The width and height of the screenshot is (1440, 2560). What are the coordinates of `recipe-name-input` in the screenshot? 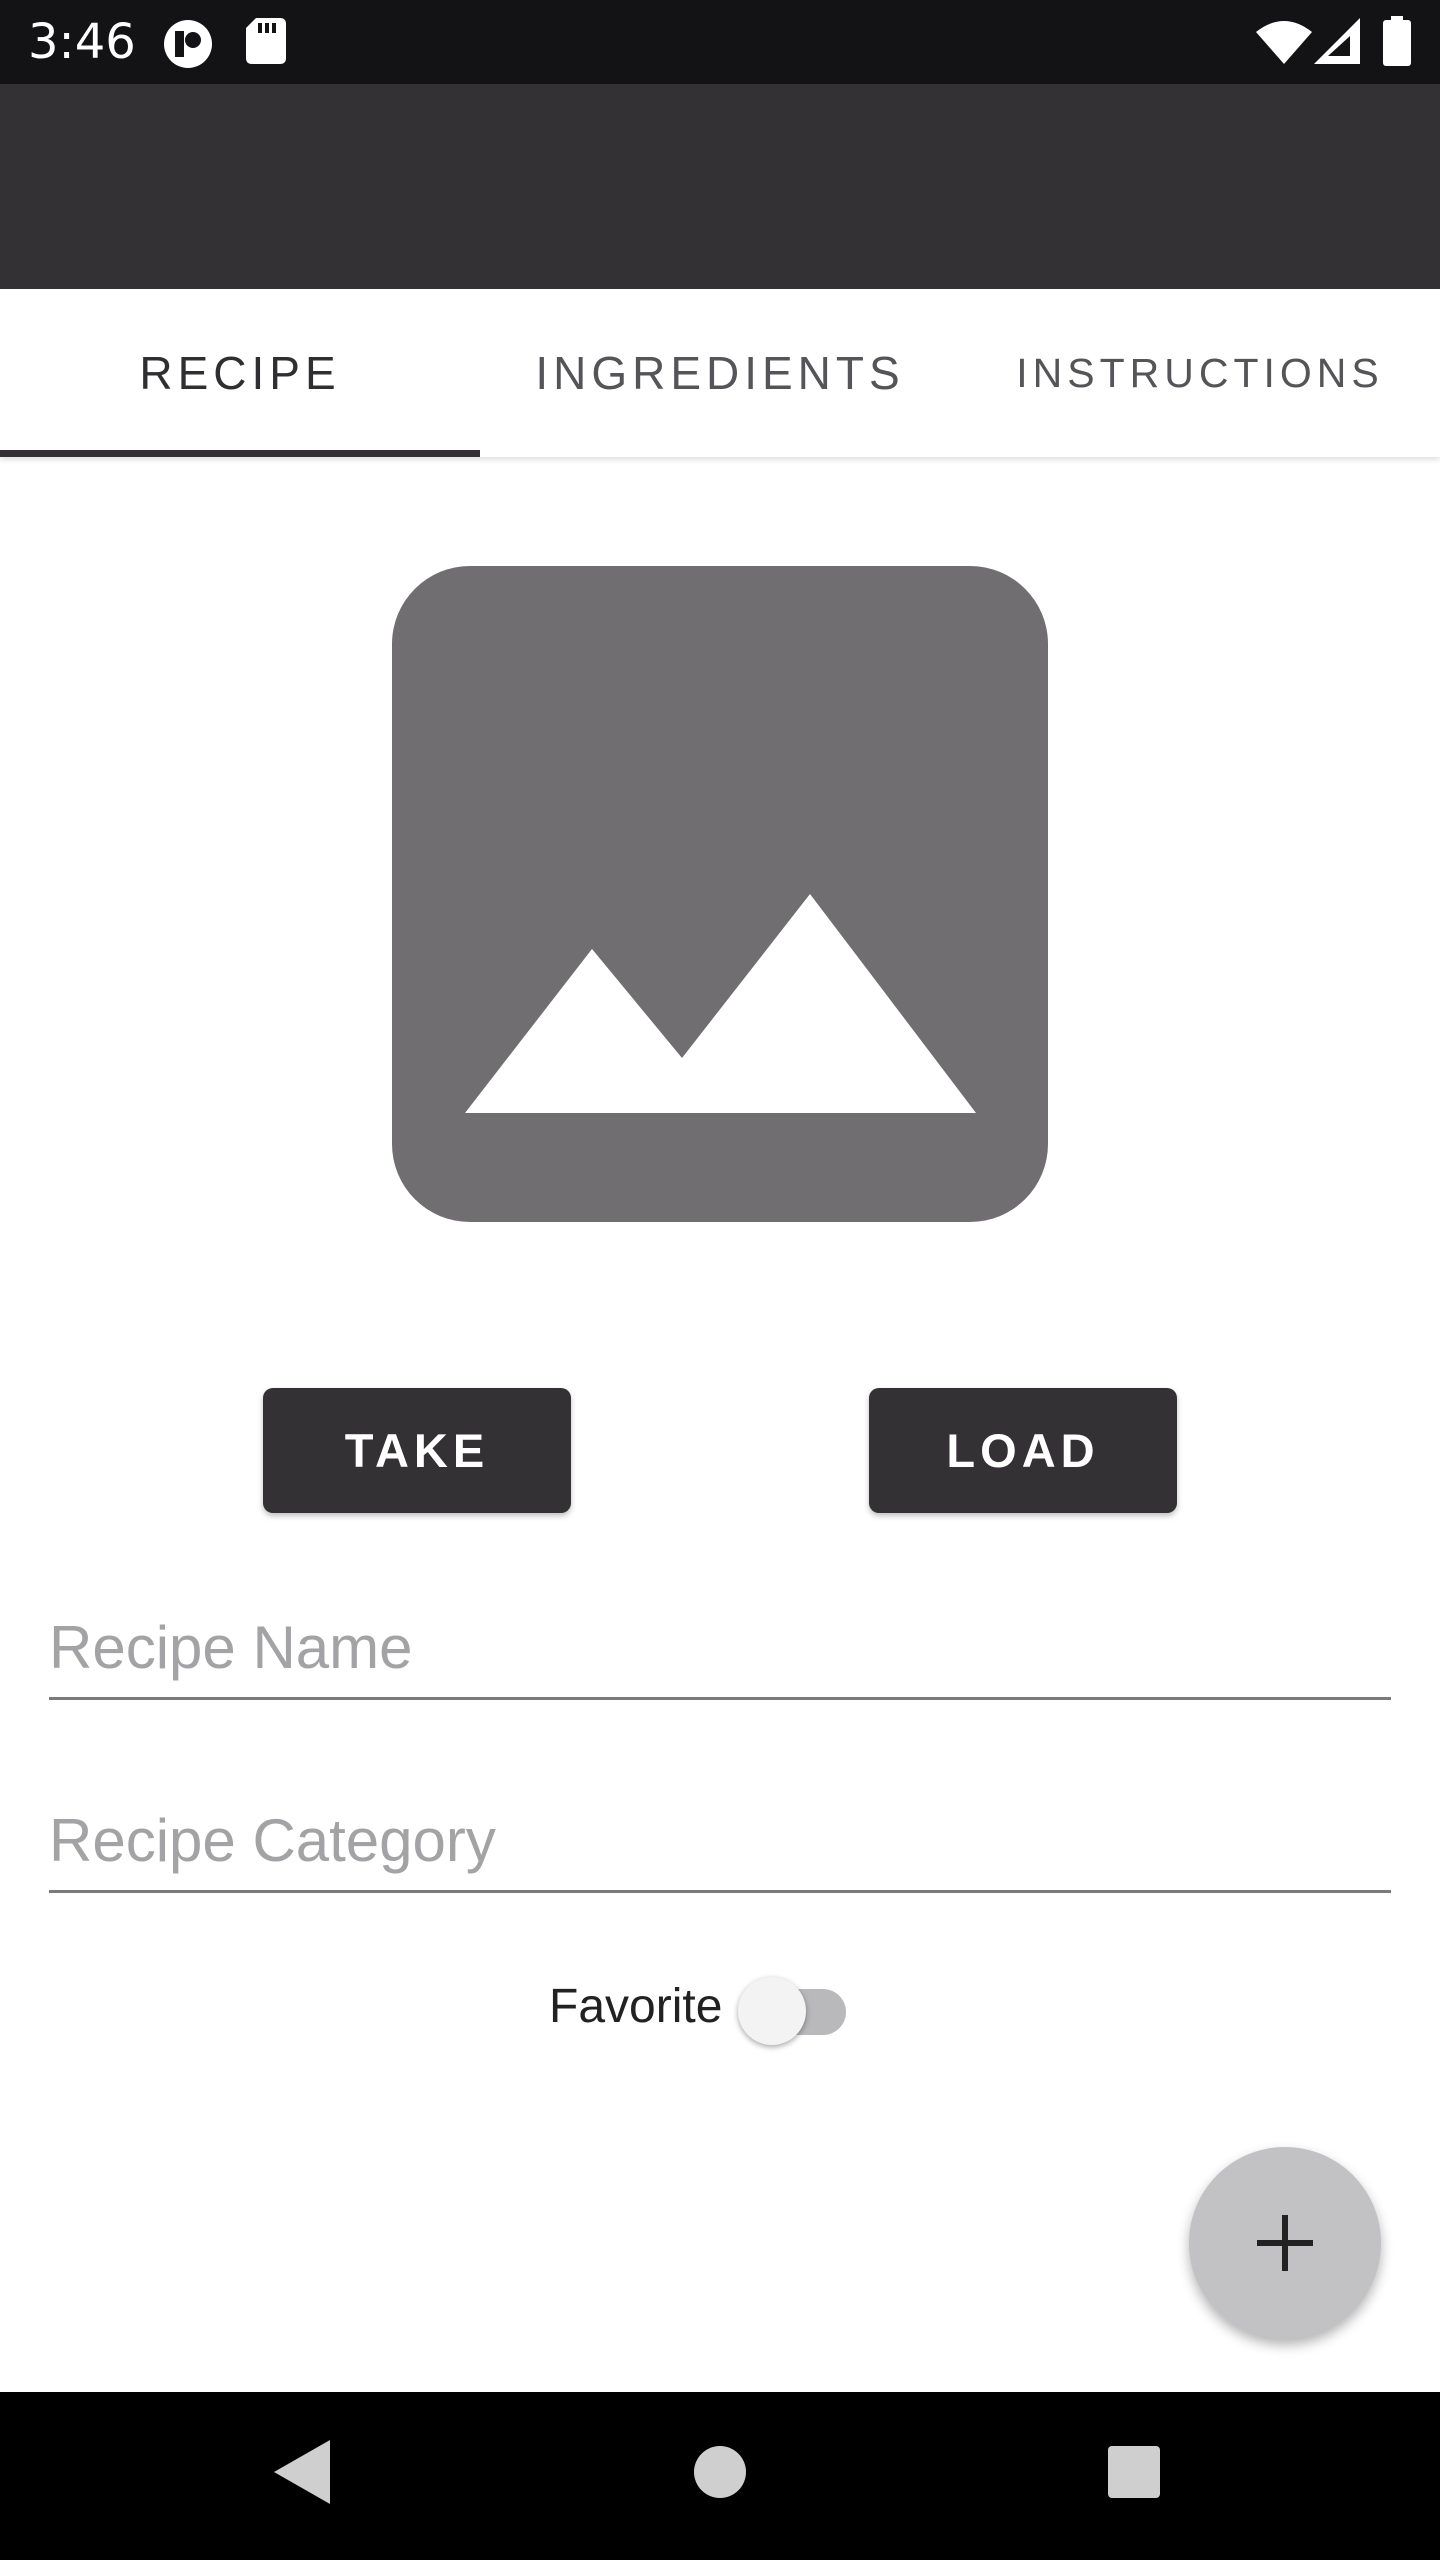 It's located at (720, 1647).